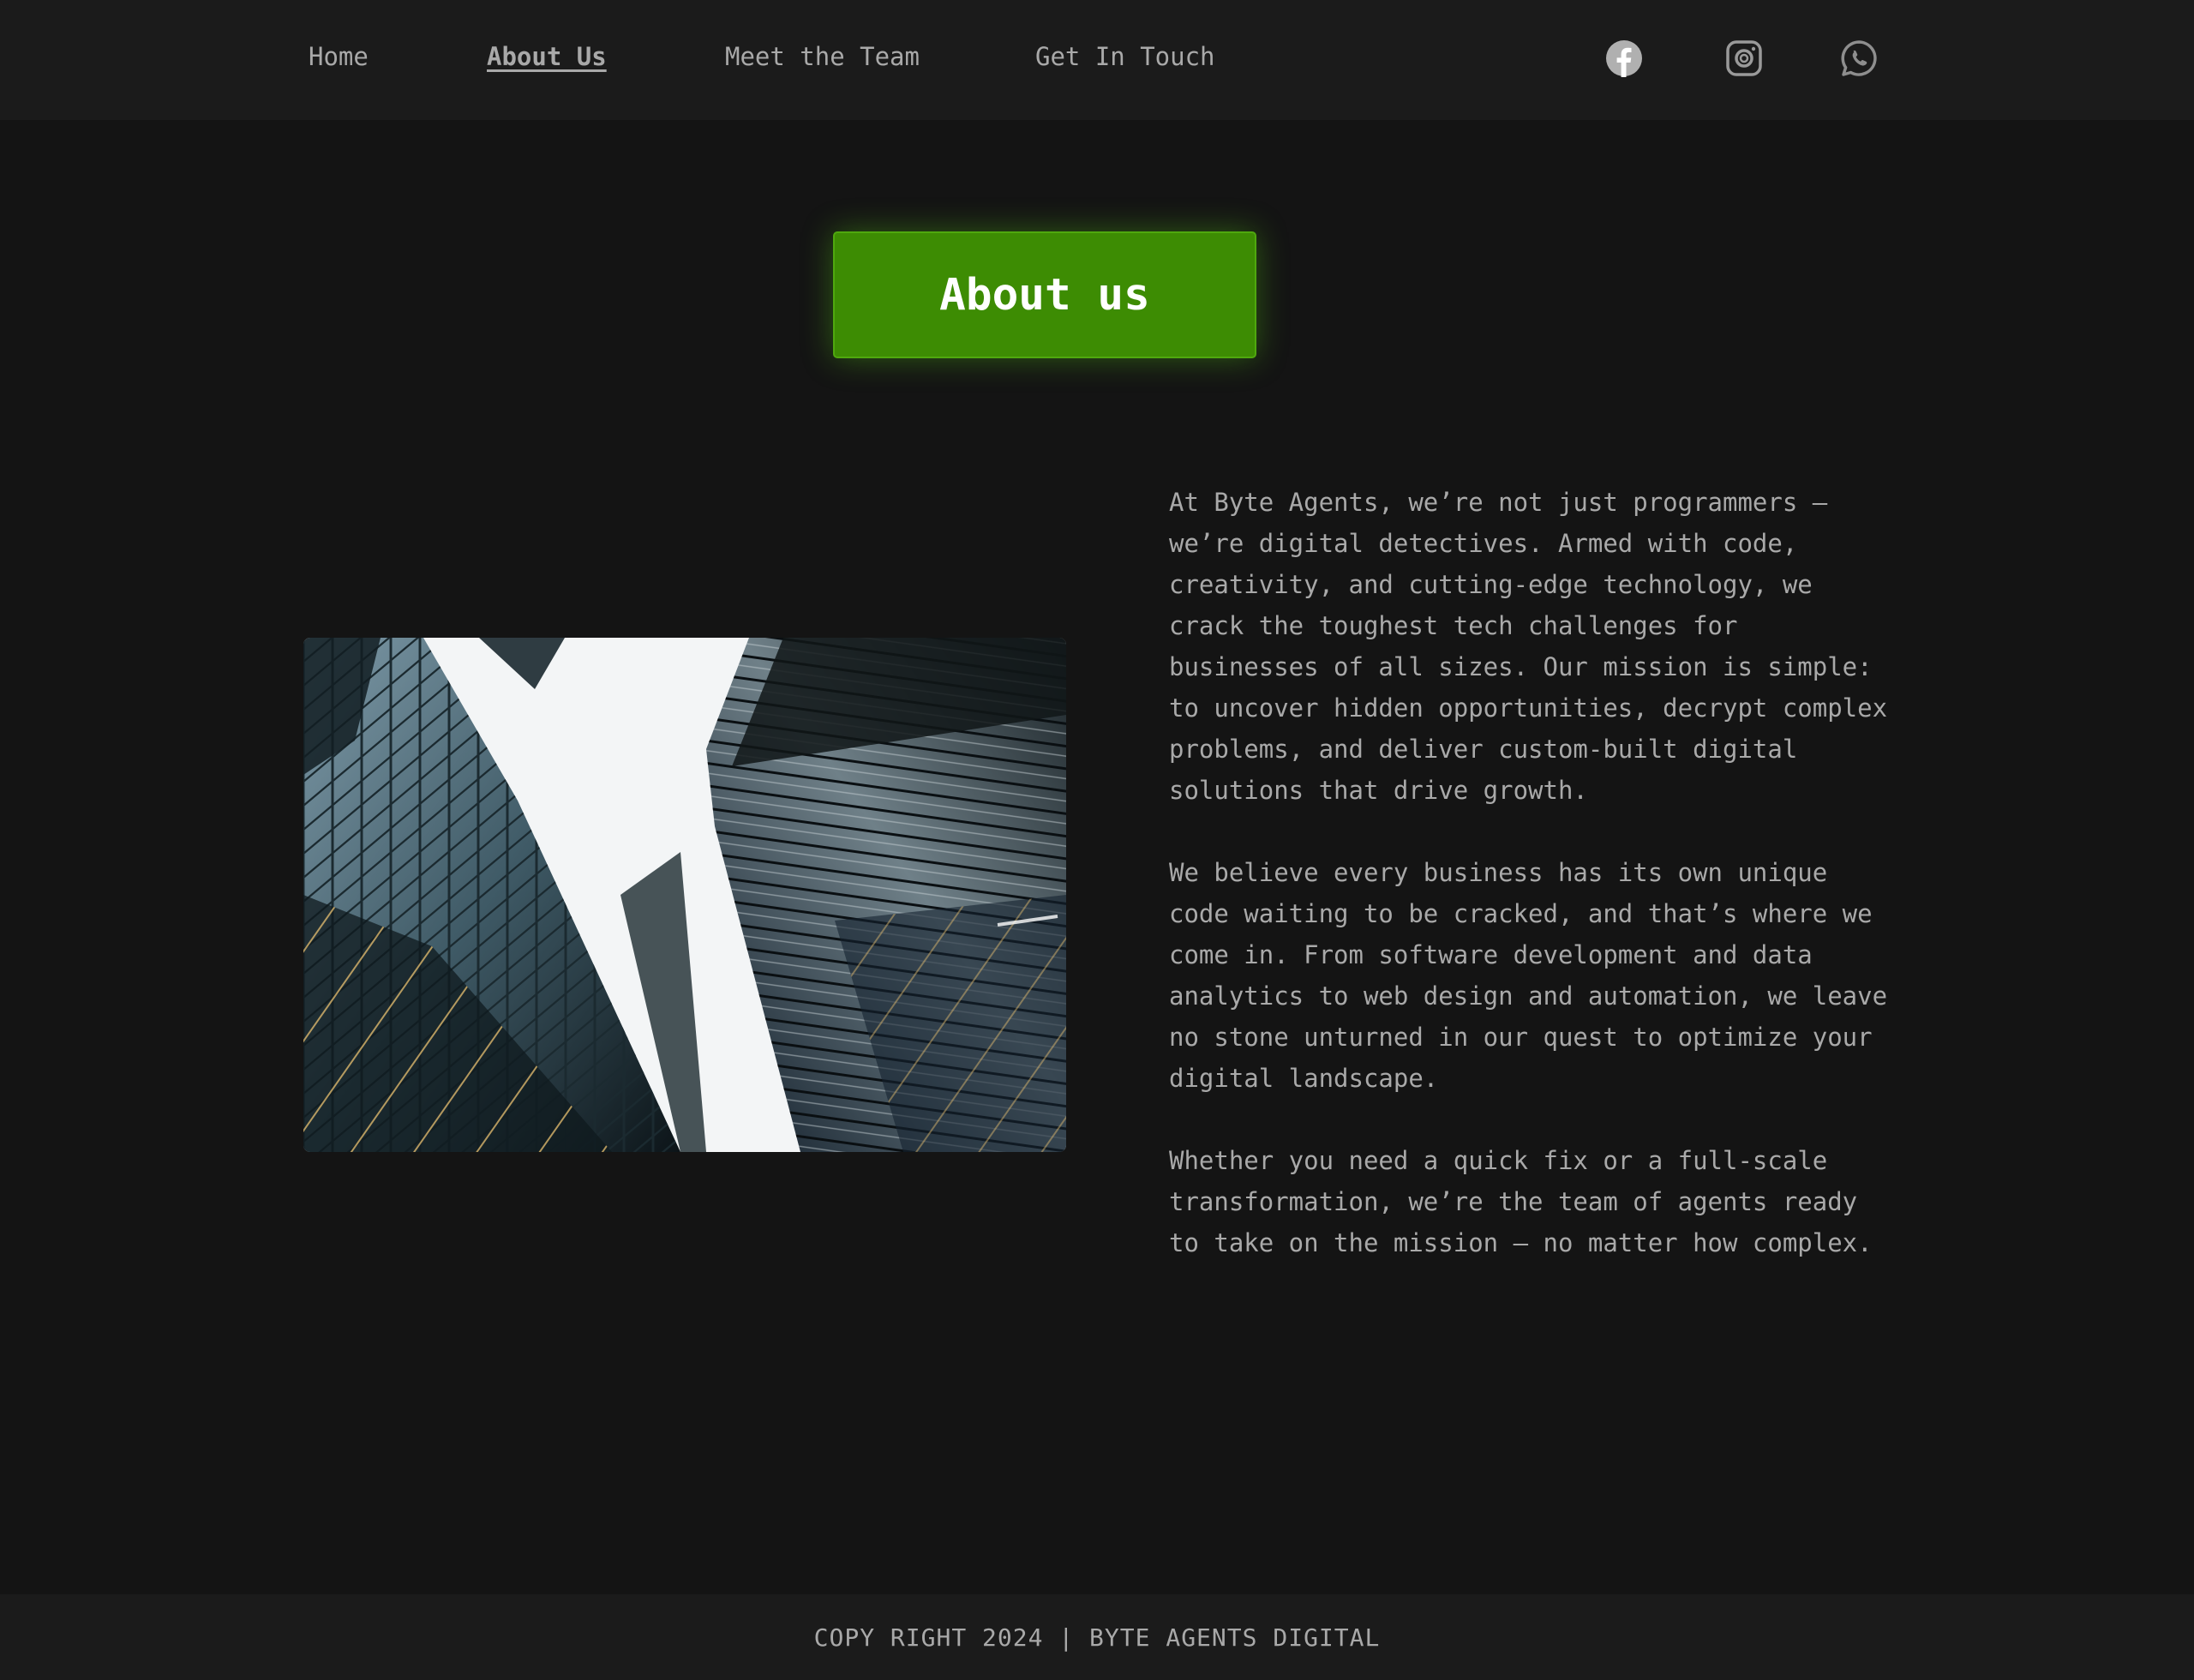 Image resolution: width=2194 pixels, height=1680 pixels. What do you see at coordinates (1744, 58) in the screenshot?
I see `instagram-icon` at bounding box center [1744, 58].